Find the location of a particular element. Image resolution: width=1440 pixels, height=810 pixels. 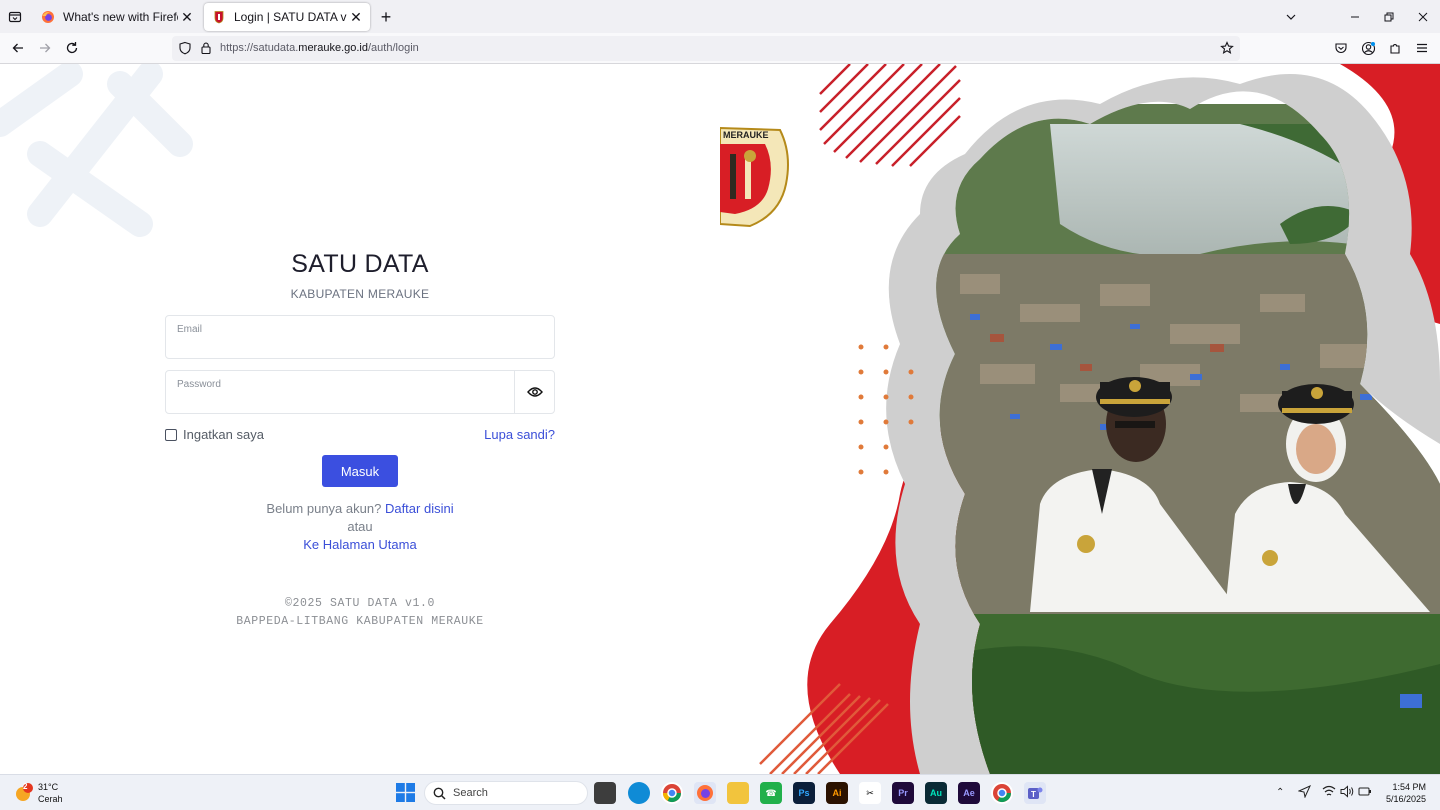

tracking-shield-icon is located at coordinates (185, 50).